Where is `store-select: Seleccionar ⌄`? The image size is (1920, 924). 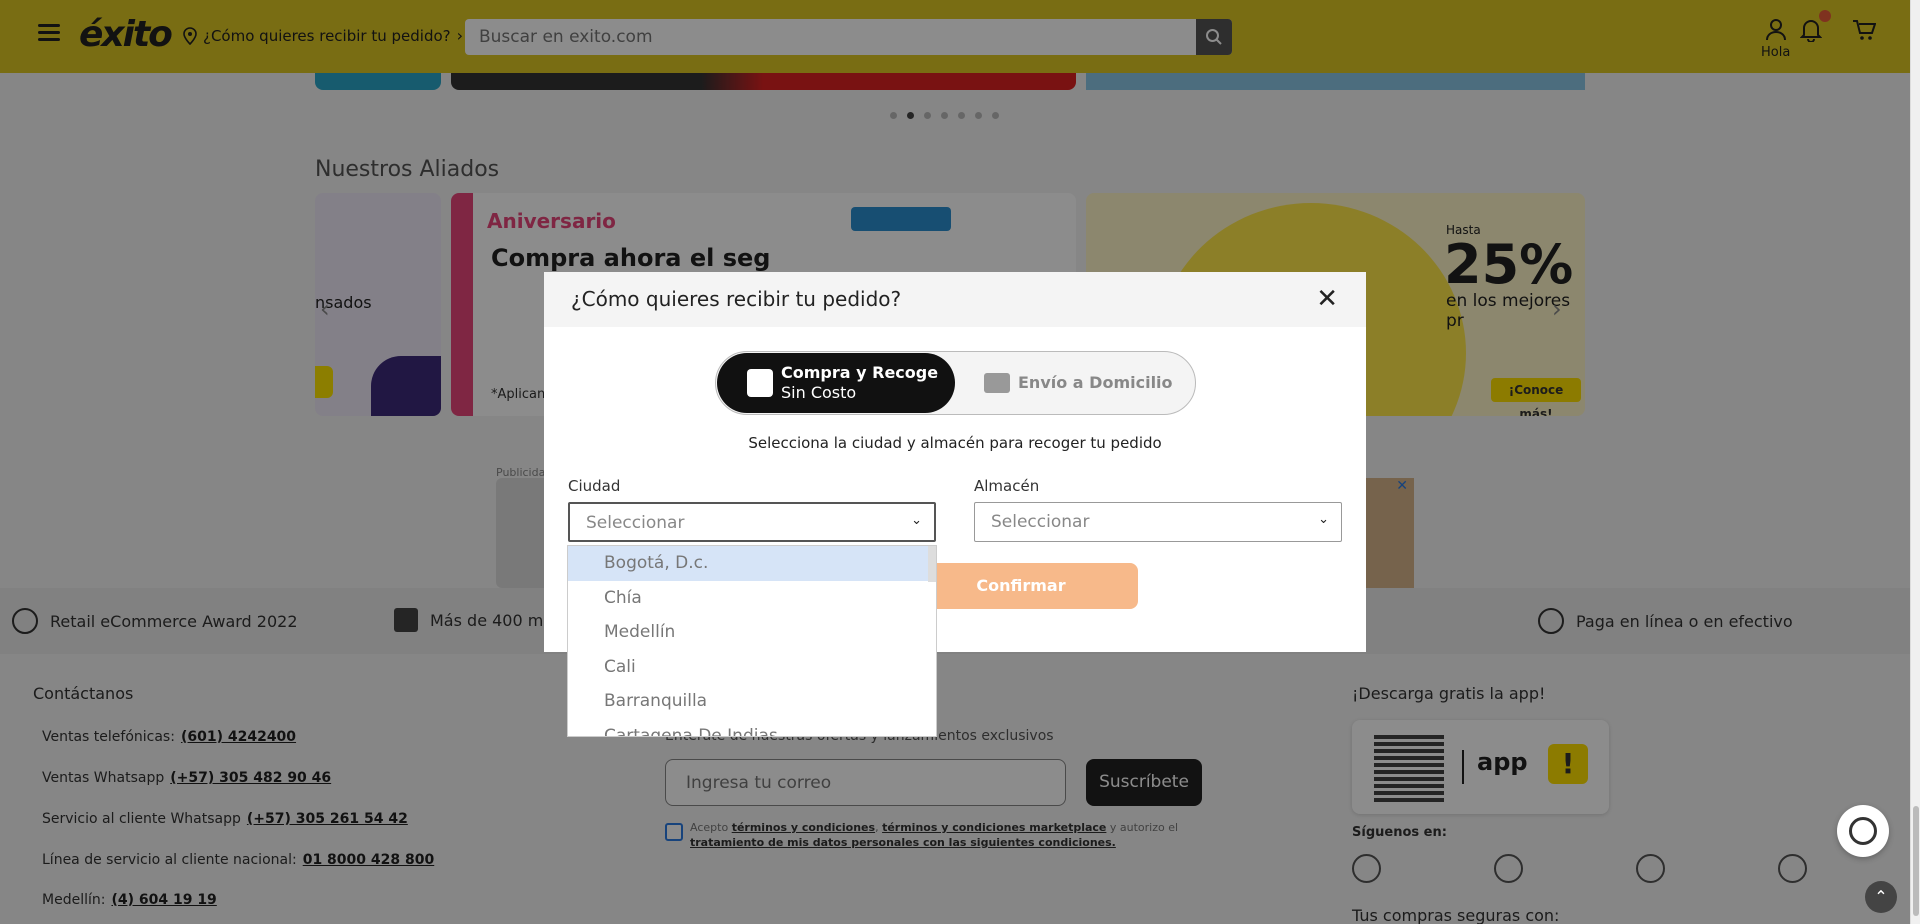
store-select: Seleccionar ⌄ is located at coordinates (1158, 522).